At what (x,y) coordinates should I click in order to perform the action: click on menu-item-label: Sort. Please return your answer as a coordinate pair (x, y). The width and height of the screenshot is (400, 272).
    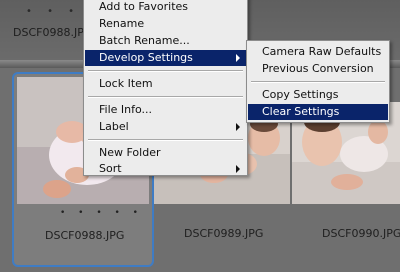
    Looking at the image, I should click on (110, 168).